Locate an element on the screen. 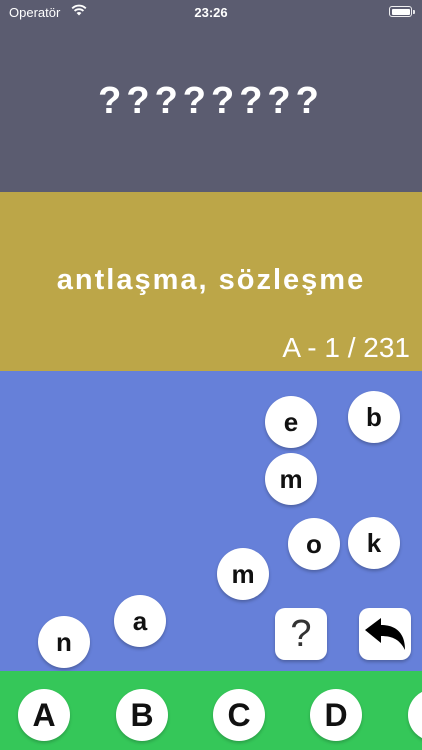 The image size is (422, 750). hint-question-icon: ? is located at coordinates (301, 633).